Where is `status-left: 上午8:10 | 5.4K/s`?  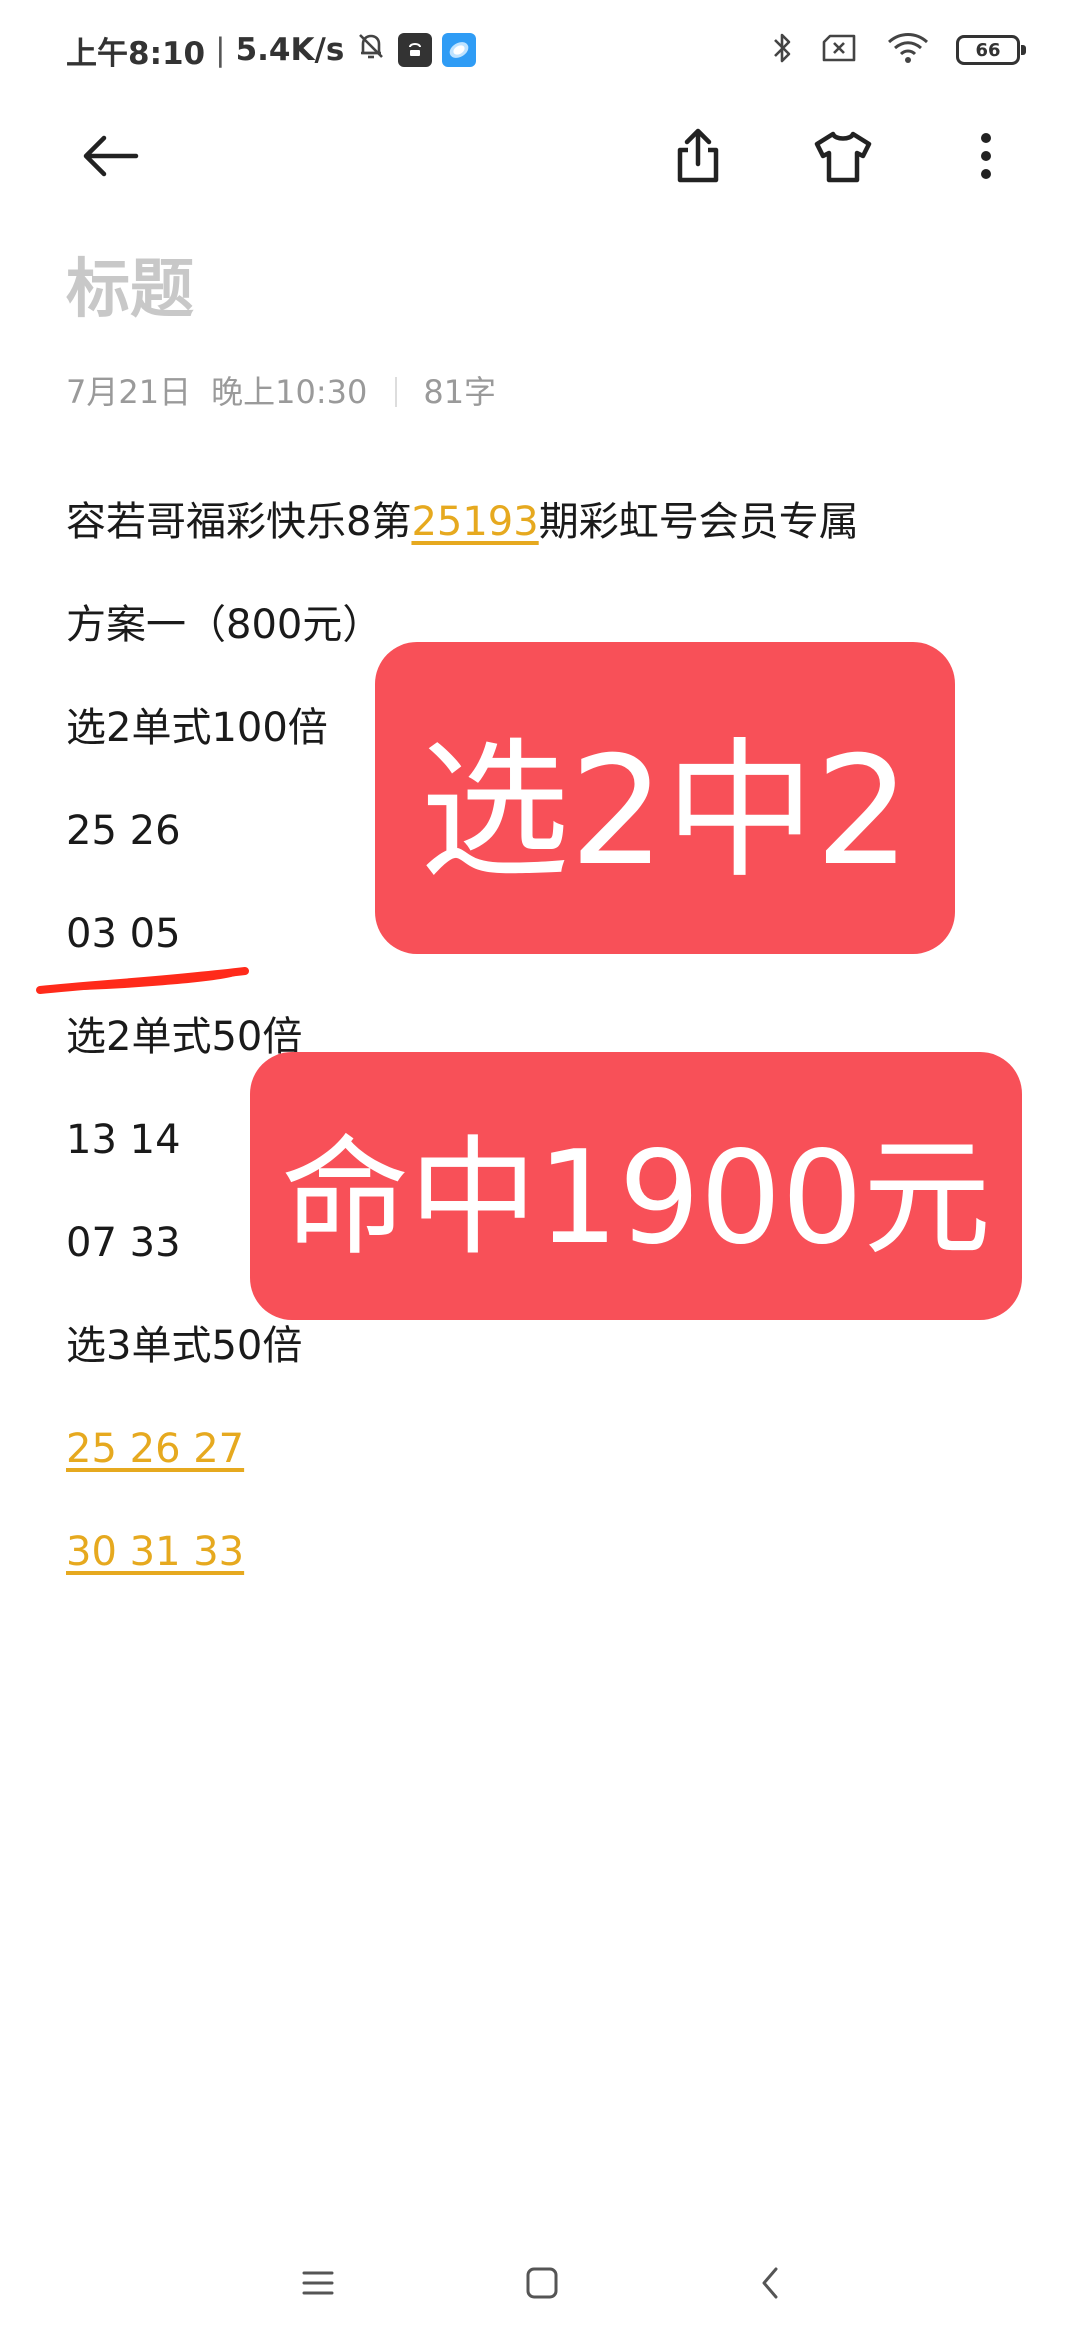 status-left: 上午8:10 | 5.4K/s is located at coordinates (271, 50).